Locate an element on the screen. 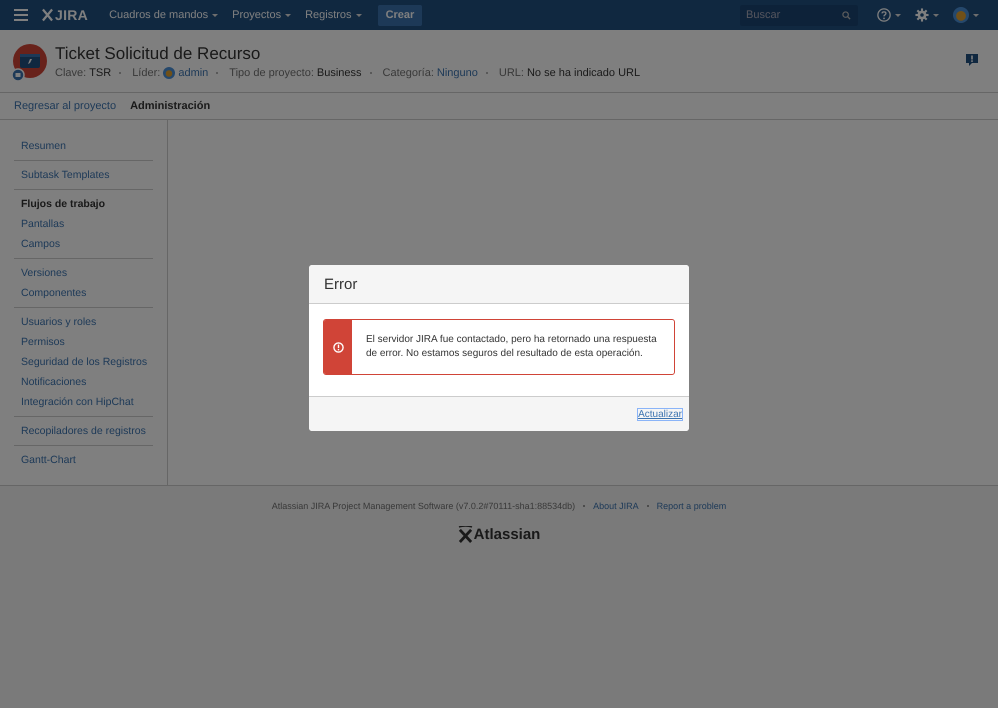  refresh-link: Actualizar is located at coordinates (660, 414).